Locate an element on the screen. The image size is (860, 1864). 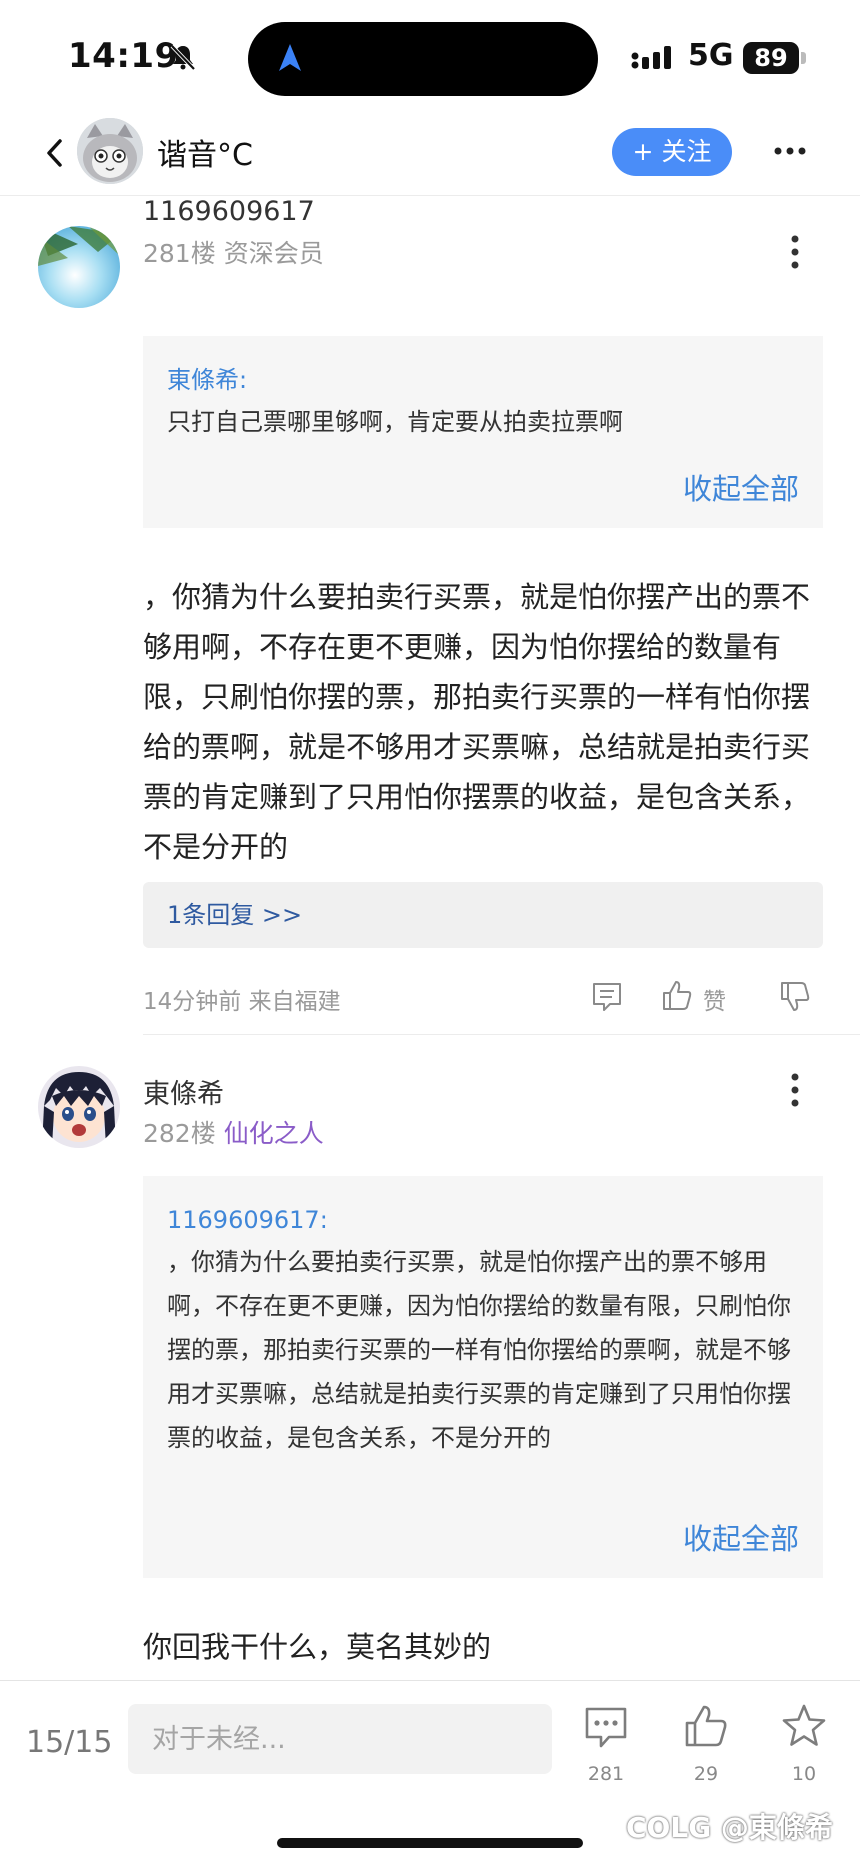
thumbs-up-icon is located at coordinates (677, 995).